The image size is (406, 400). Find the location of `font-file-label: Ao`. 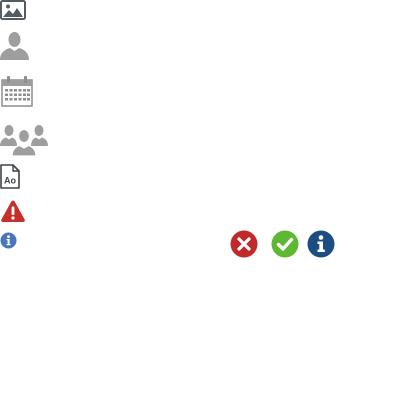

font-file-label: Ao is located at coordinates (10, 181).